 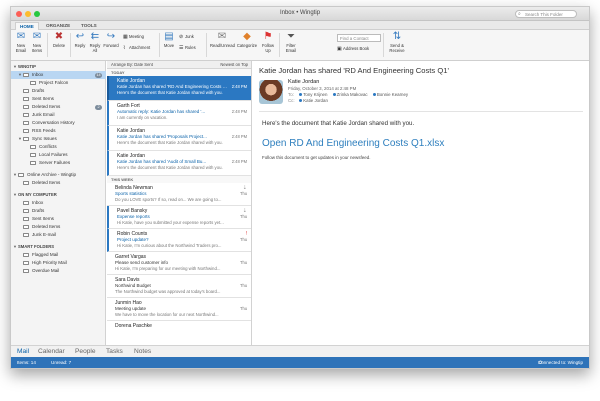 I want to click on move-button: ▤ Move, so click(x=169, y=40).